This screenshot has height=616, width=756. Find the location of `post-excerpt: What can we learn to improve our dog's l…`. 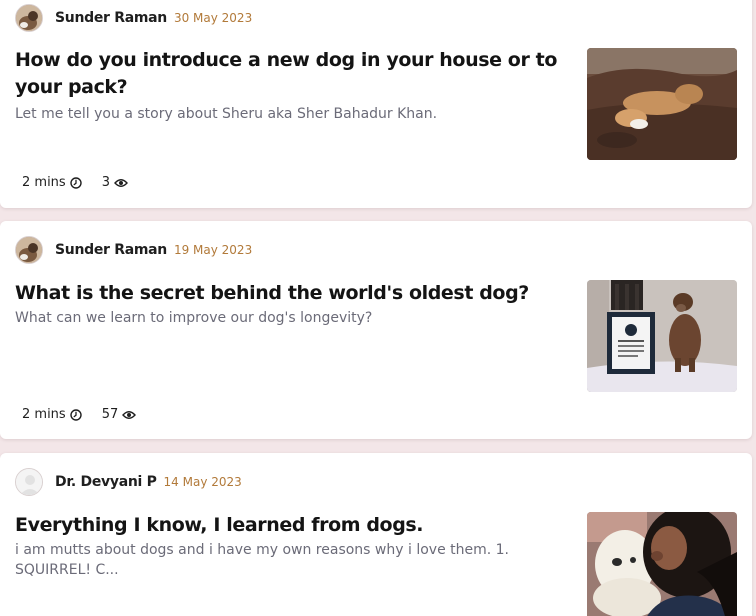

post-excerpt: What can we learn to improve our dog's l… is located at coordinates (194, 318).